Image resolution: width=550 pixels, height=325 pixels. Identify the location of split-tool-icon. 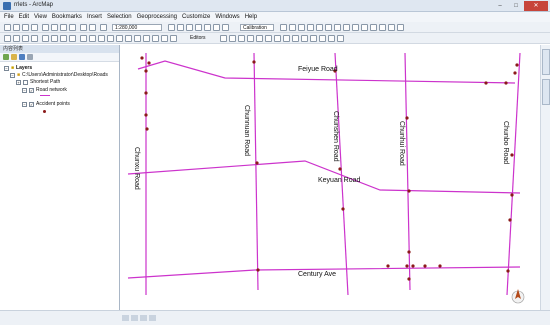
(304, 38).